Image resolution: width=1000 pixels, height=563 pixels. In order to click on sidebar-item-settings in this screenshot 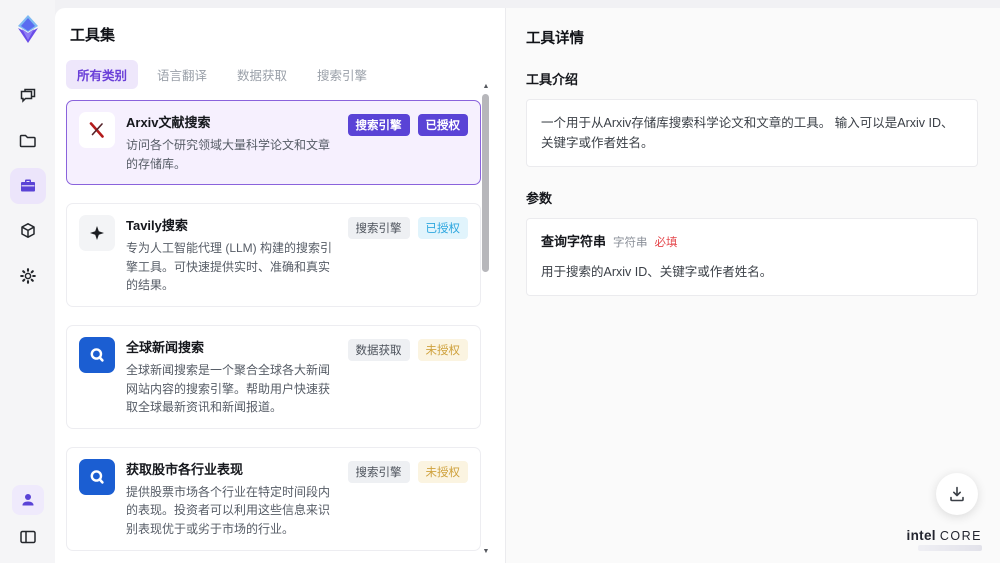, I will do `click(28, 276)`.